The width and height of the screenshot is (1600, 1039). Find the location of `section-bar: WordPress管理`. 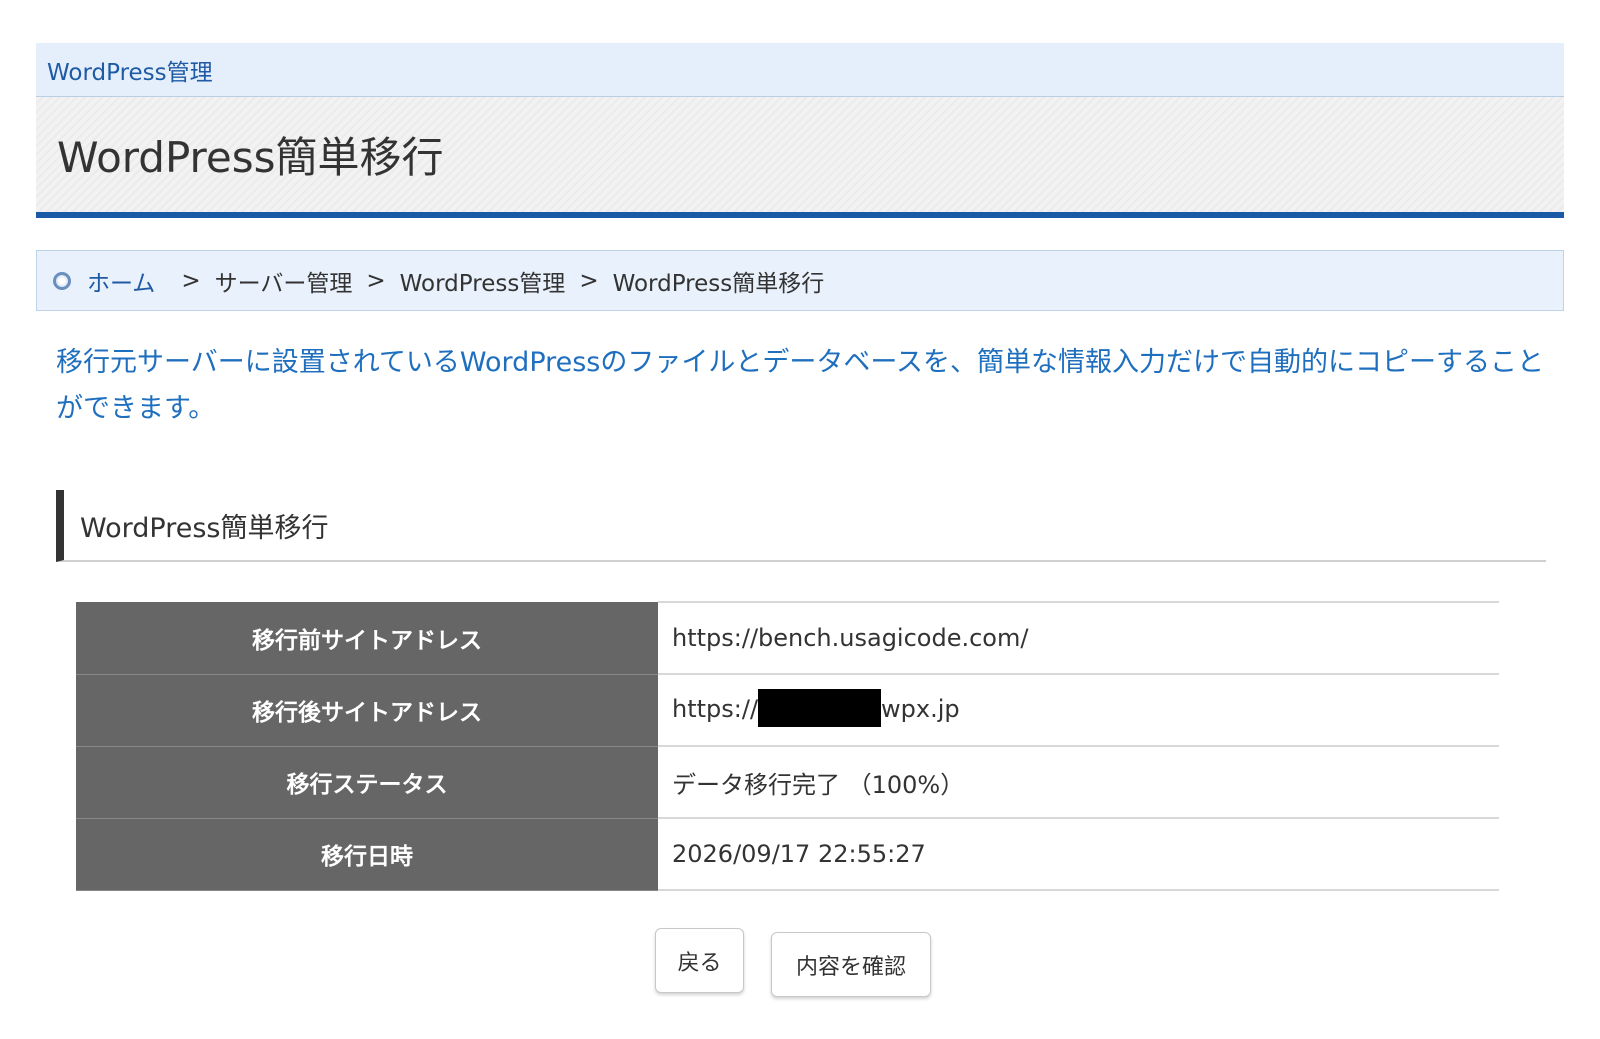

section-bar: WordPress管理 is located at coordinates (800, 70).